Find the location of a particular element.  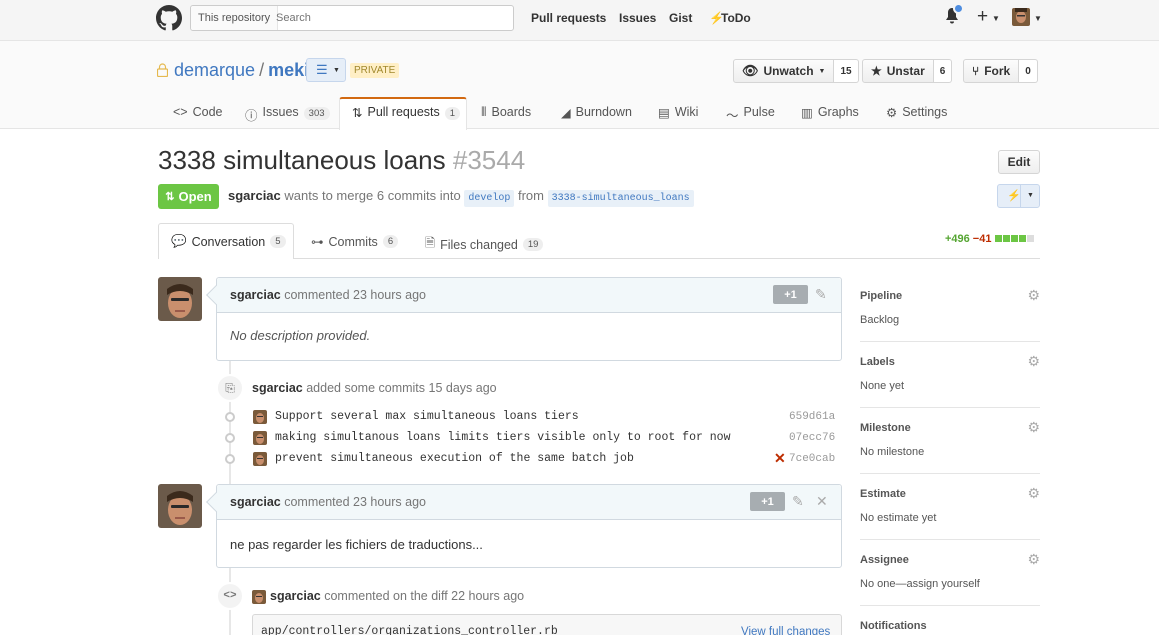

fork-button-group: ⑂ Fork 0 is located at coordinates (1000, 71).